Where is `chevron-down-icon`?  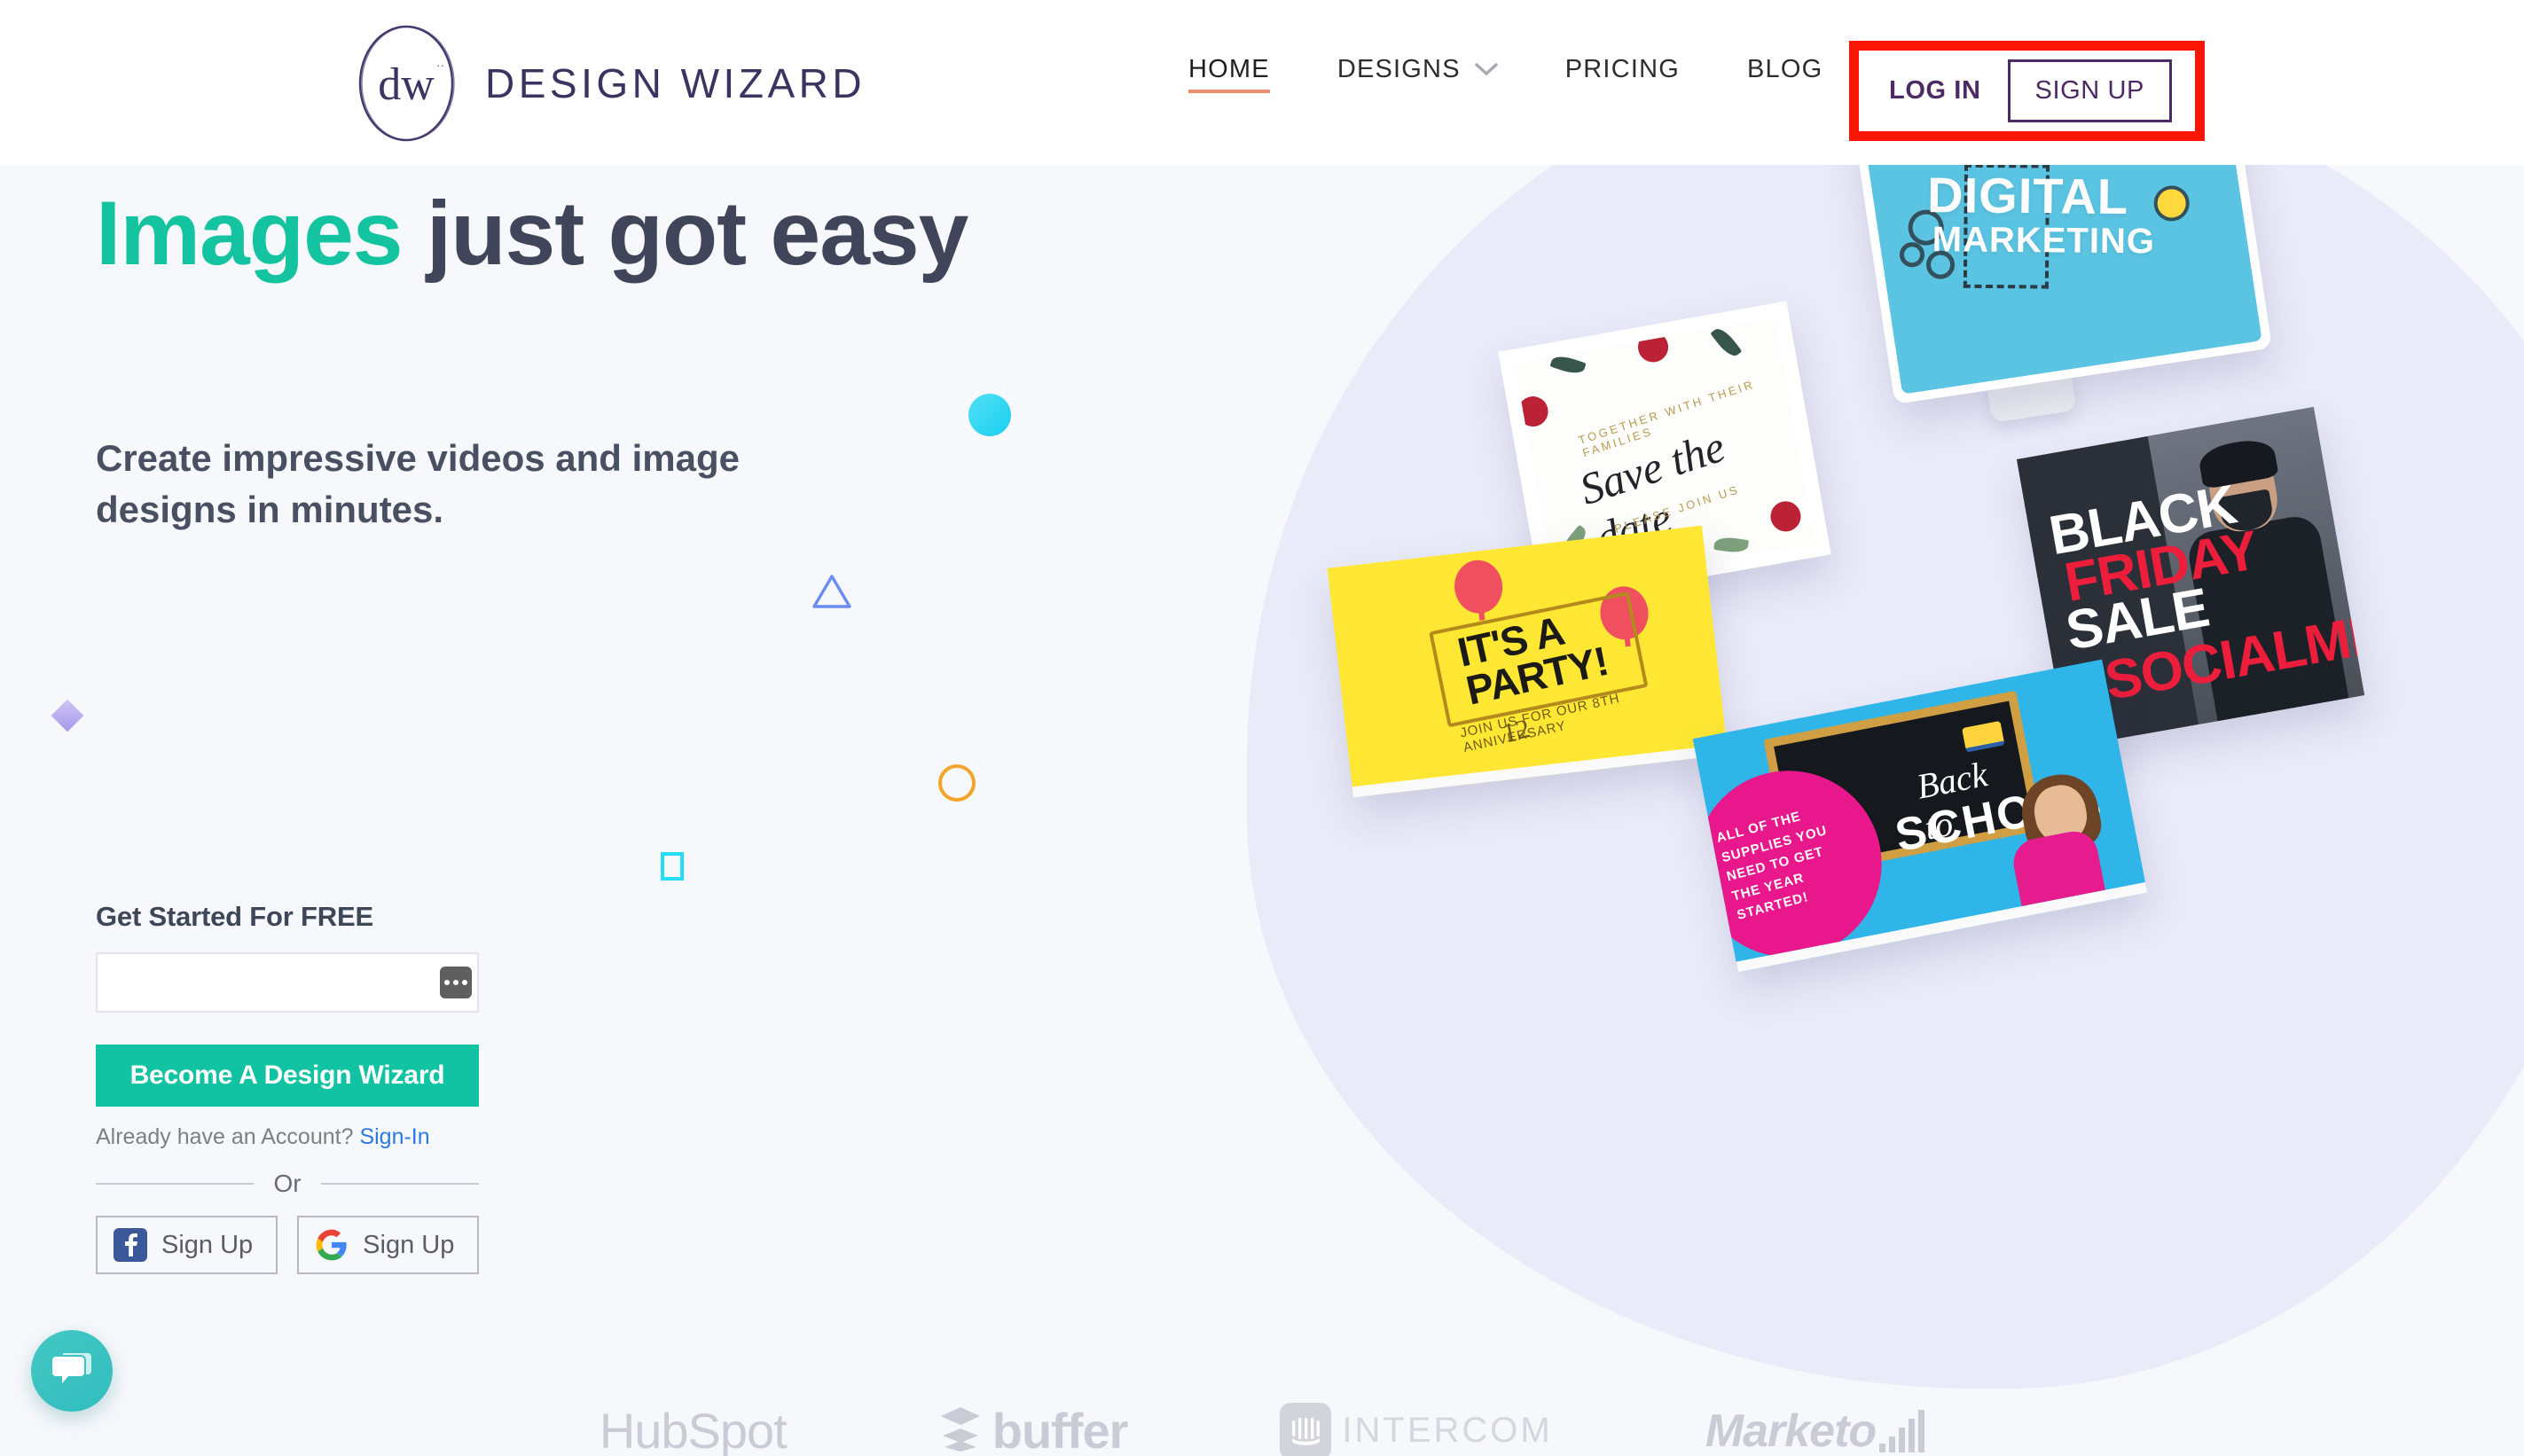 chevron-down-icon is located at coordinates (1486, 69).